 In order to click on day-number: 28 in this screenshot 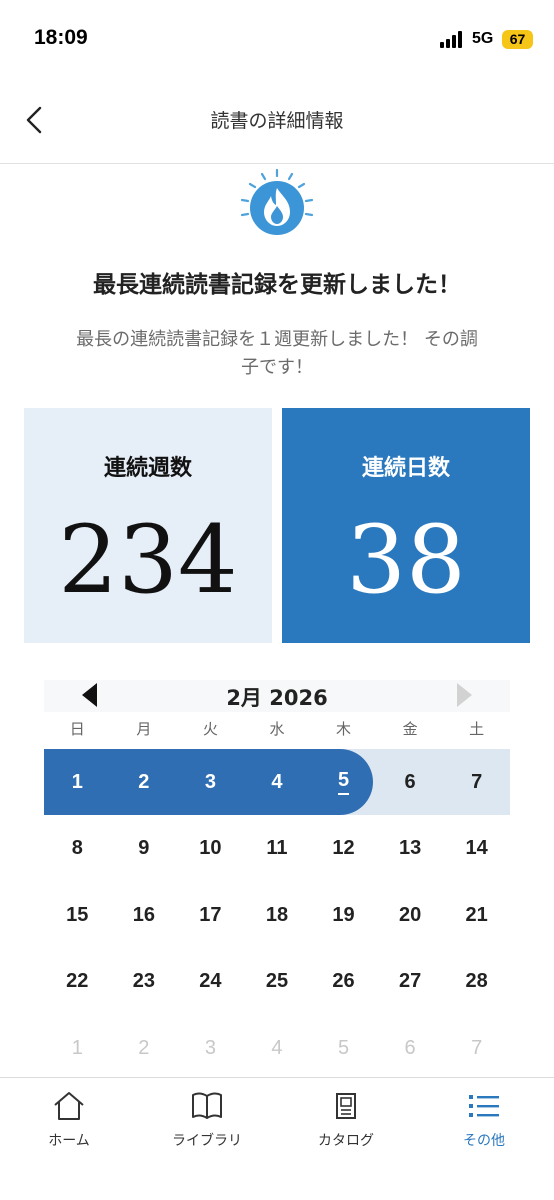, I will do `click(476, 981)`.